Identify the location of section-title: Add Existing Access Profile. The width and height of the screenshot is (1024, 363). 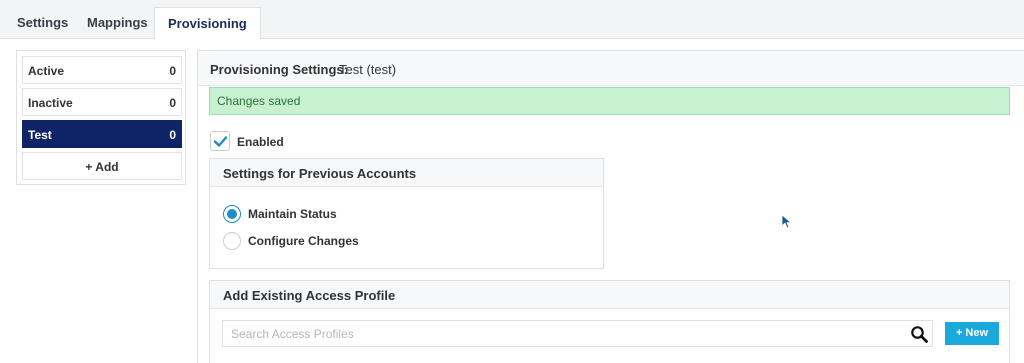
(309, 295).